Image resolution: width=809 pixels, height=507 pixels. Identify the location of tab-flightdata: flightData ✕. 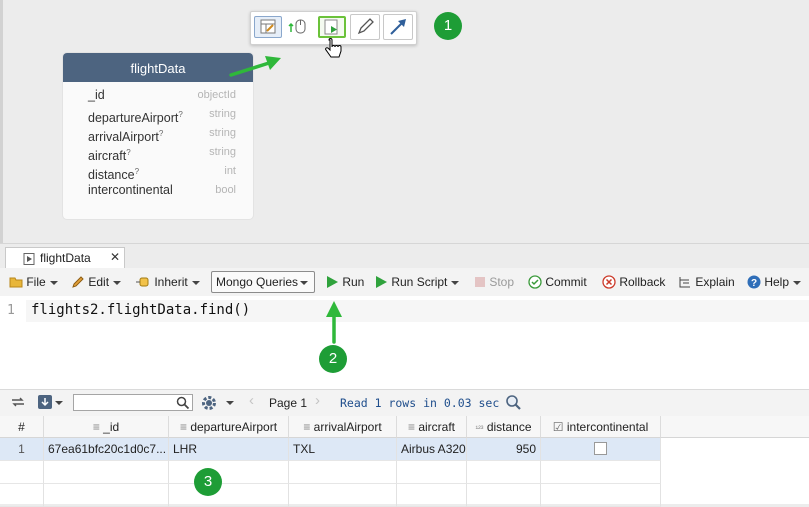
(65, 258).